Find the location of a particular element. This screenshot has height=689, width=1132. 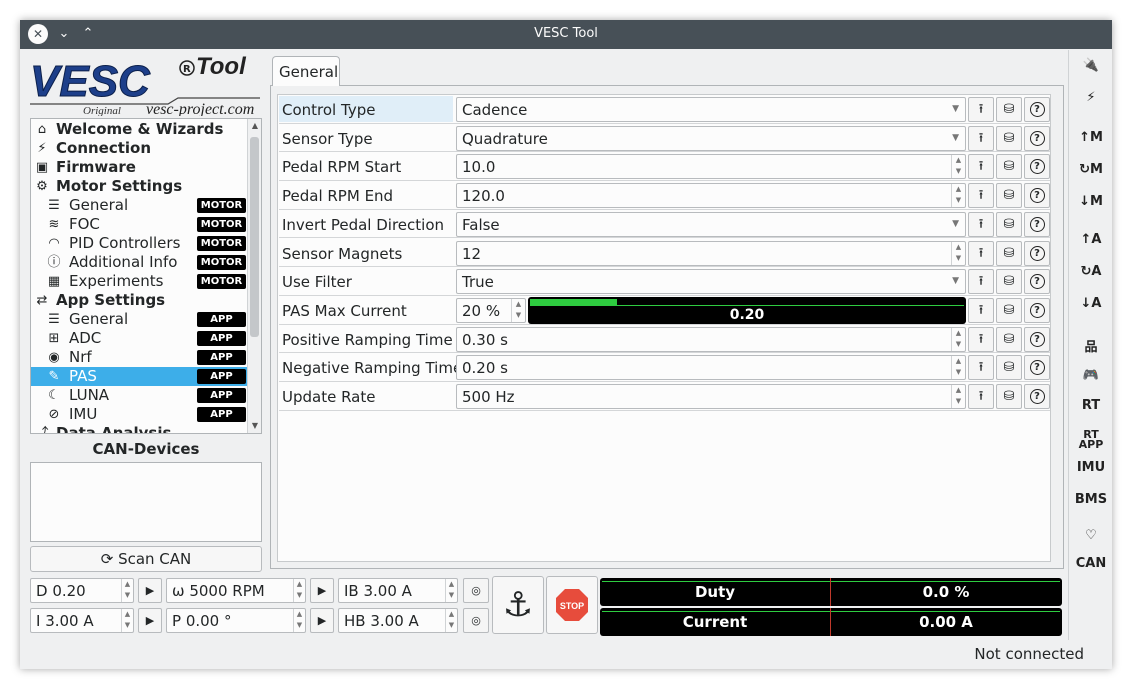

position-input: P 0.00 ° ▲ ▼ is located at coordinates (236, 620).